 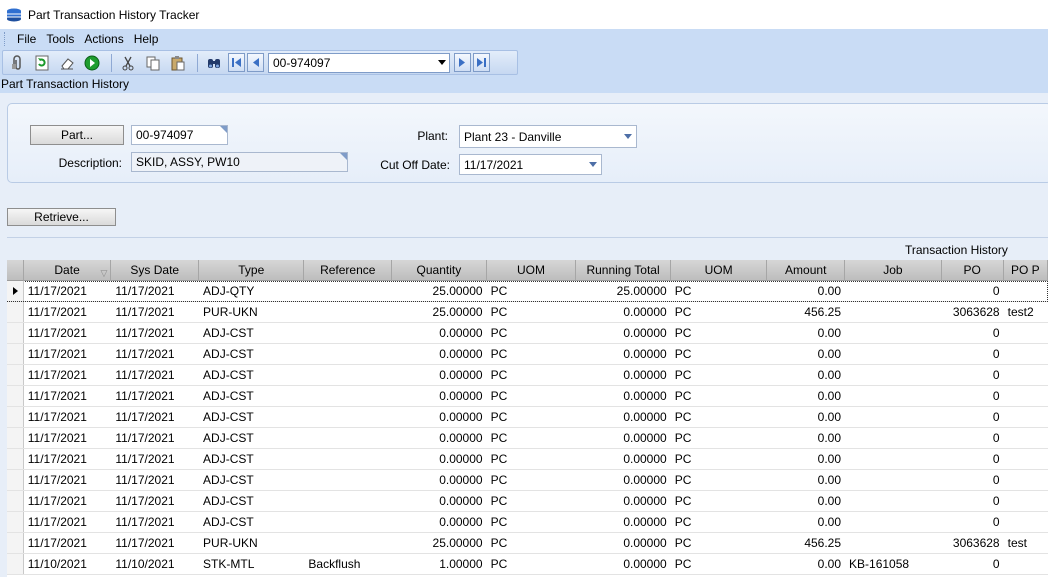 What do you see at coordinates (251, 564) in the screenshot?
I see `cell-type: STK-MTL` at bounding box center [251, 564].